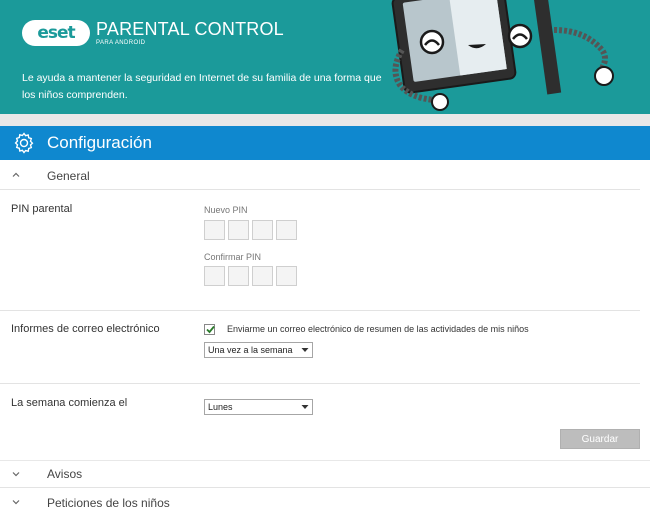 The image size is (650, 517). I want to click on config-header: Configuración, so click(325, 143).